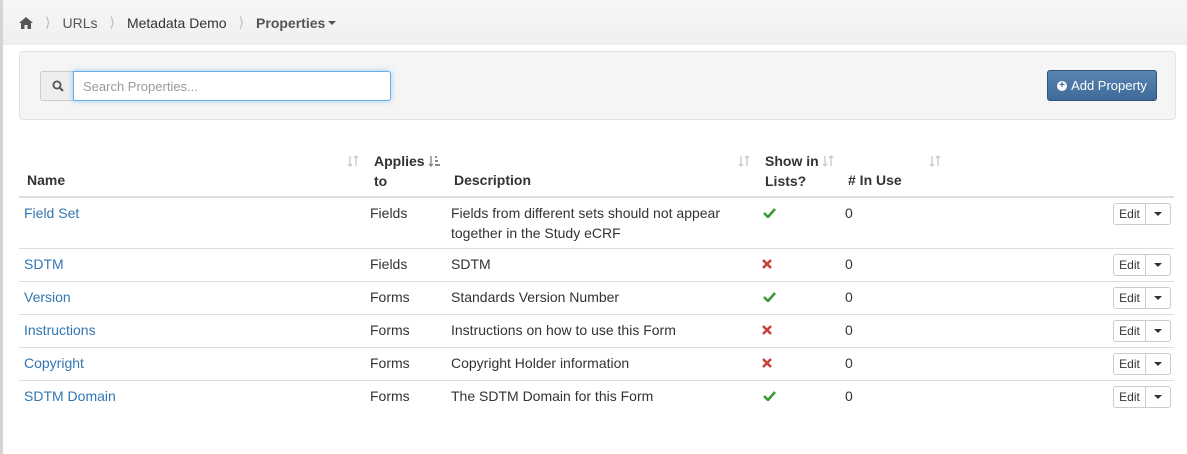 The image size is (1187, 454). I want to click on search-input, so click(232, 86).